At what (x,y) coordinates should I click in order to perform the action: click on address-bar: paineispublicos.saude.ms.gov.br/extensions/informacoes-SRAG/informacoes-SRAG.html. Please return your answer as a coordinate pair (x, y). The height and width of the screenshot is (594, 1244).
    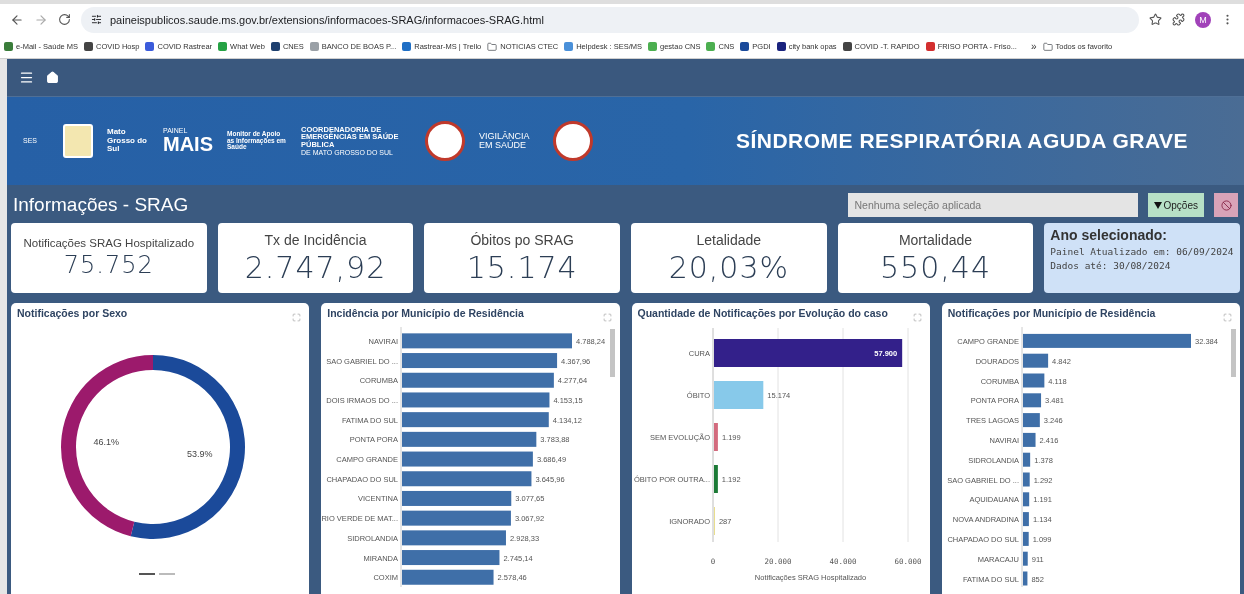
    Looking at the image, I should click on (610, 19).